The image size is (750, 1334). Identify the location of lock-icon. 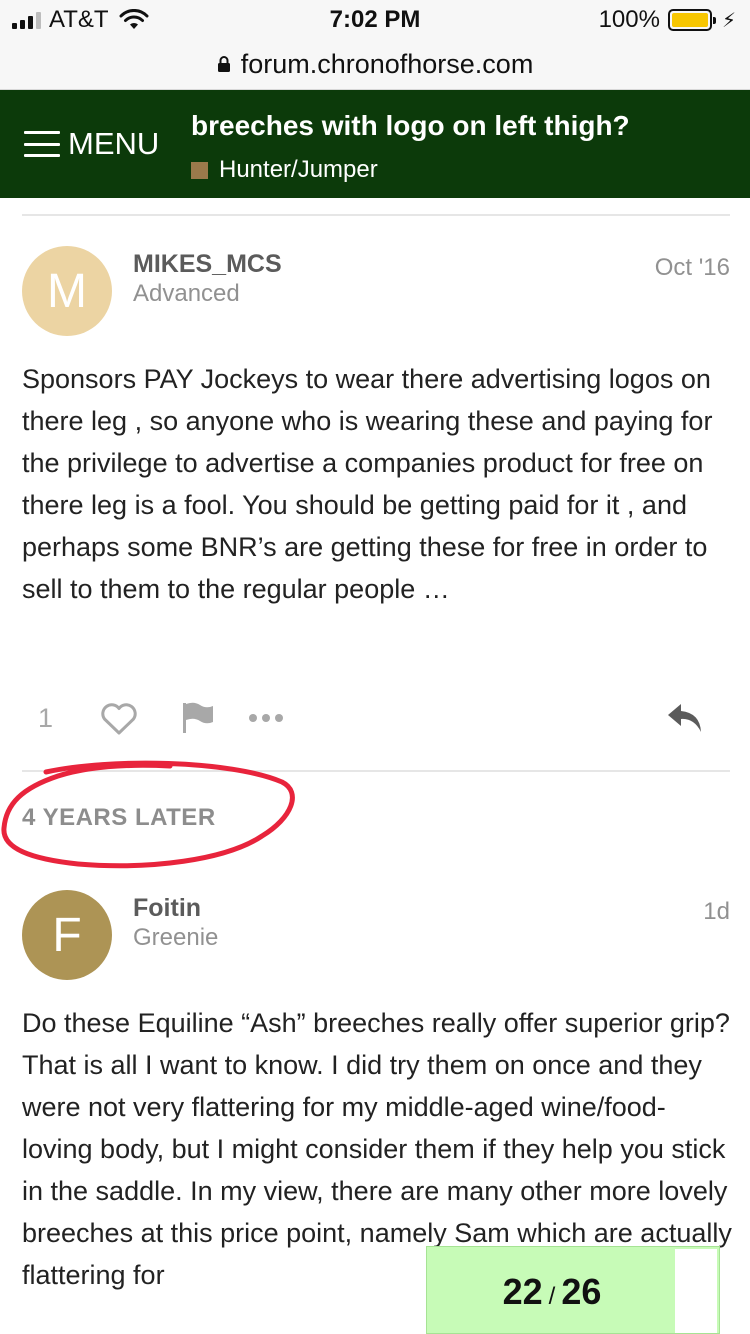
(223, 63).